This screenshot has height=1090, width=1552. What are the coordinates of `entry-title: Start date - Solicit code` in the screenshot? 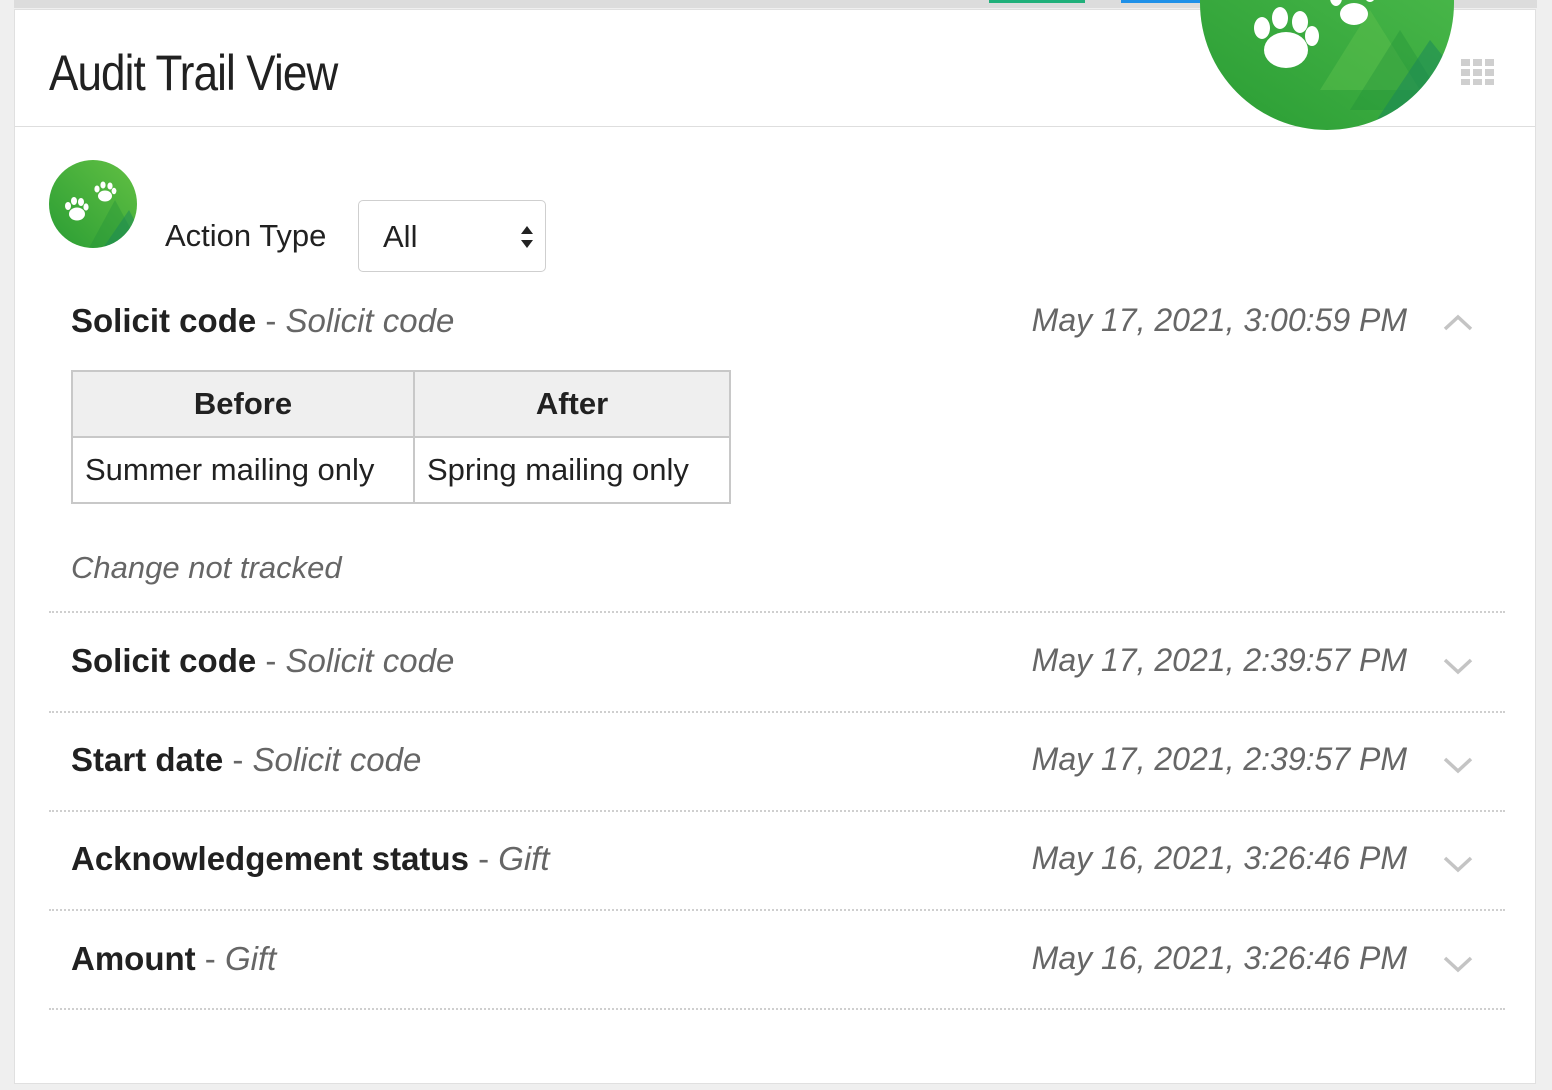 It's located at (246, 760).